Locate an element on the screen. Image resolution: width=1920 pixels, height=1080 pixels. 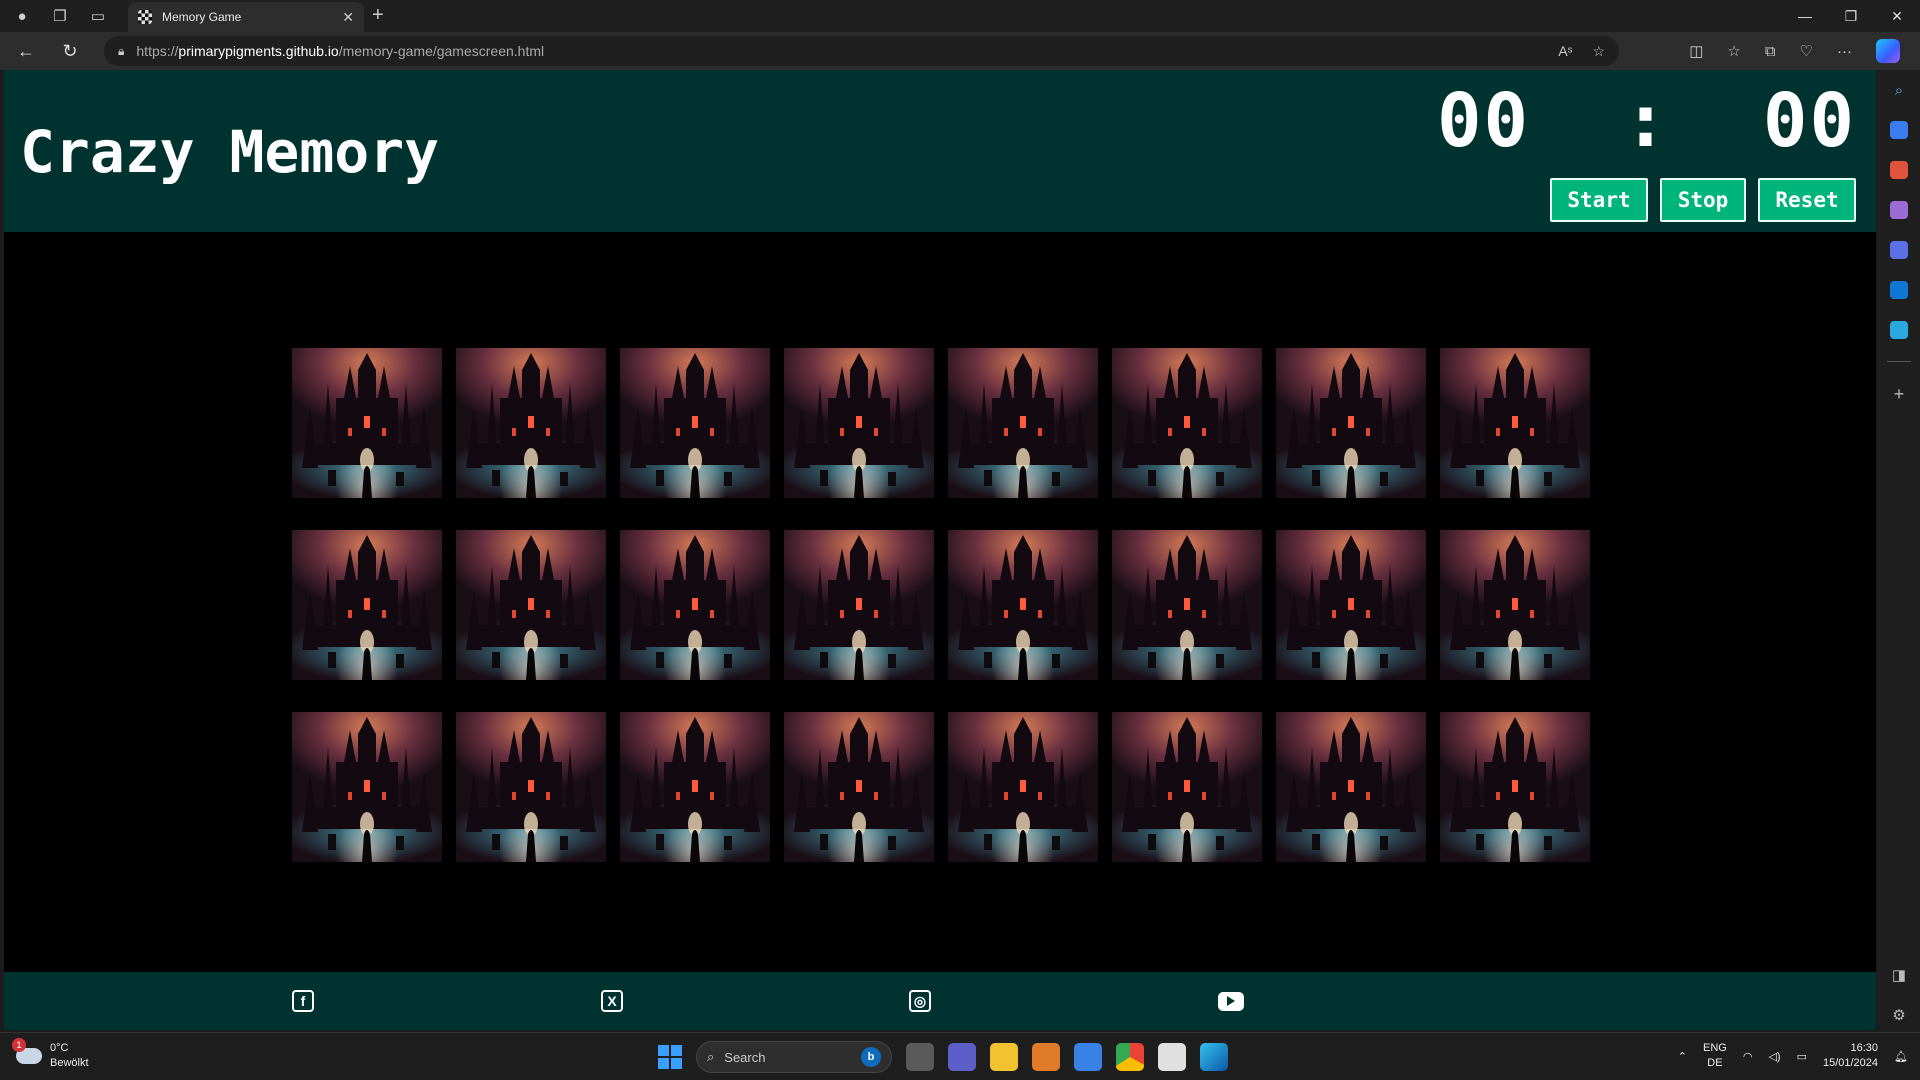
sidebar-settings-icon: ⚙ is located at coordinates (1898, 1015).